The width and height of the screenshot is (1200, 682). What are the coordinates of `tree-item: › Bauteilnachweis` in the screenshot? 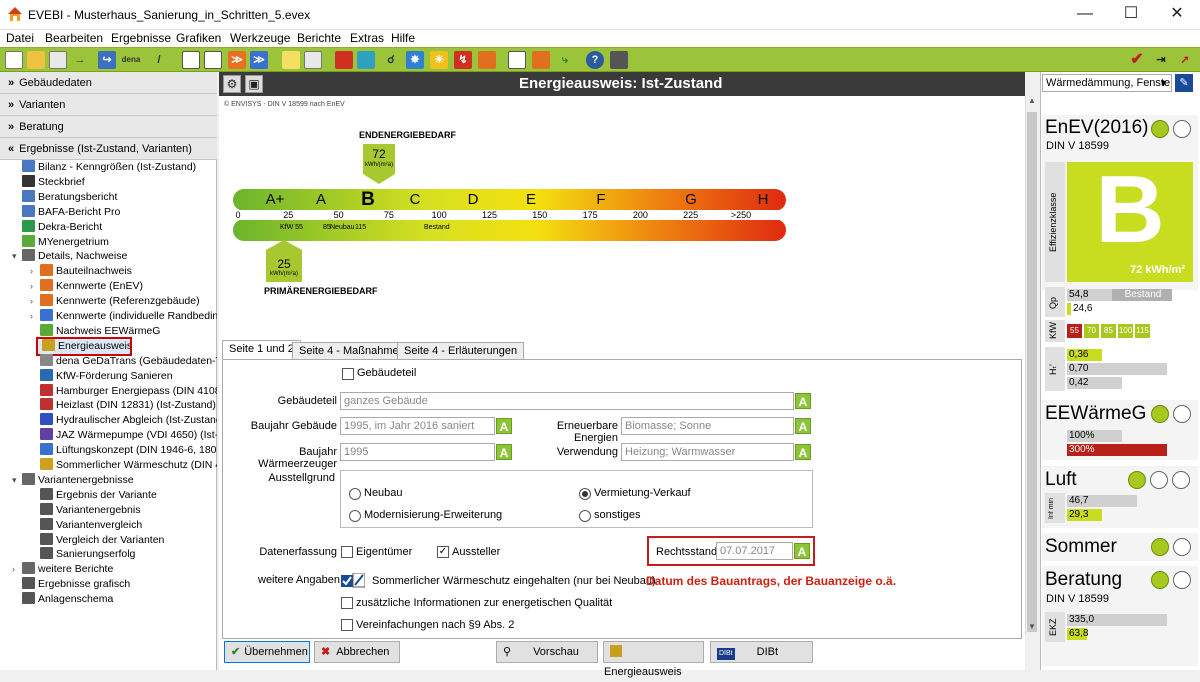 It's located at (108, 271).